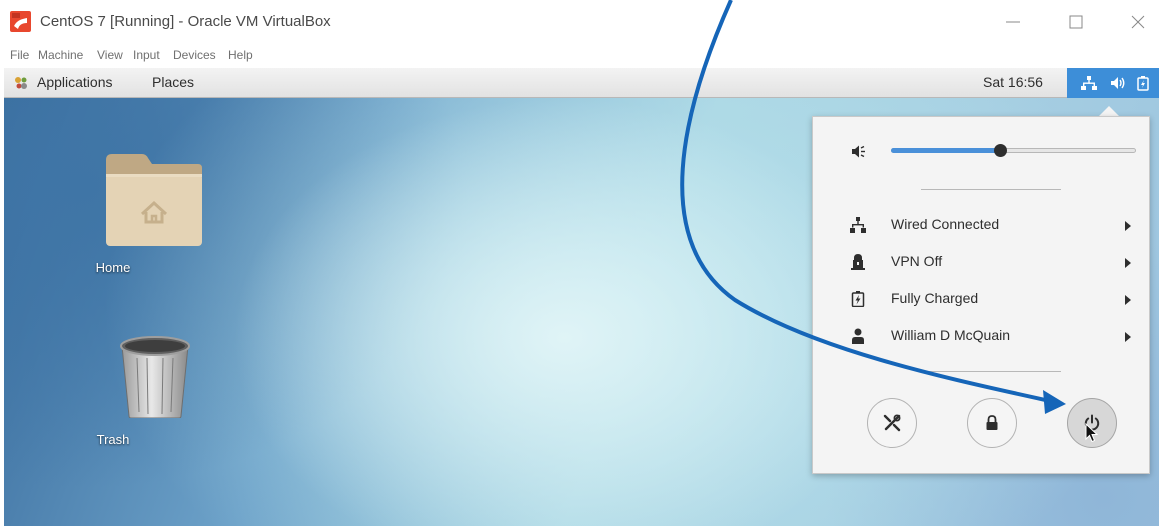  Describe the element at coordinates (300, 56) in the screenshot. I see `menu-bar: File Machine View Input Devices Help` at that location.